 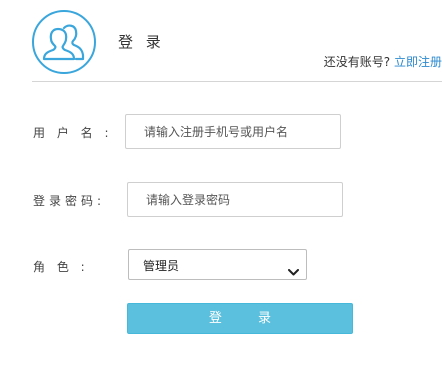 I want to click on login-button: 登 录, so click(x=240, y=318).